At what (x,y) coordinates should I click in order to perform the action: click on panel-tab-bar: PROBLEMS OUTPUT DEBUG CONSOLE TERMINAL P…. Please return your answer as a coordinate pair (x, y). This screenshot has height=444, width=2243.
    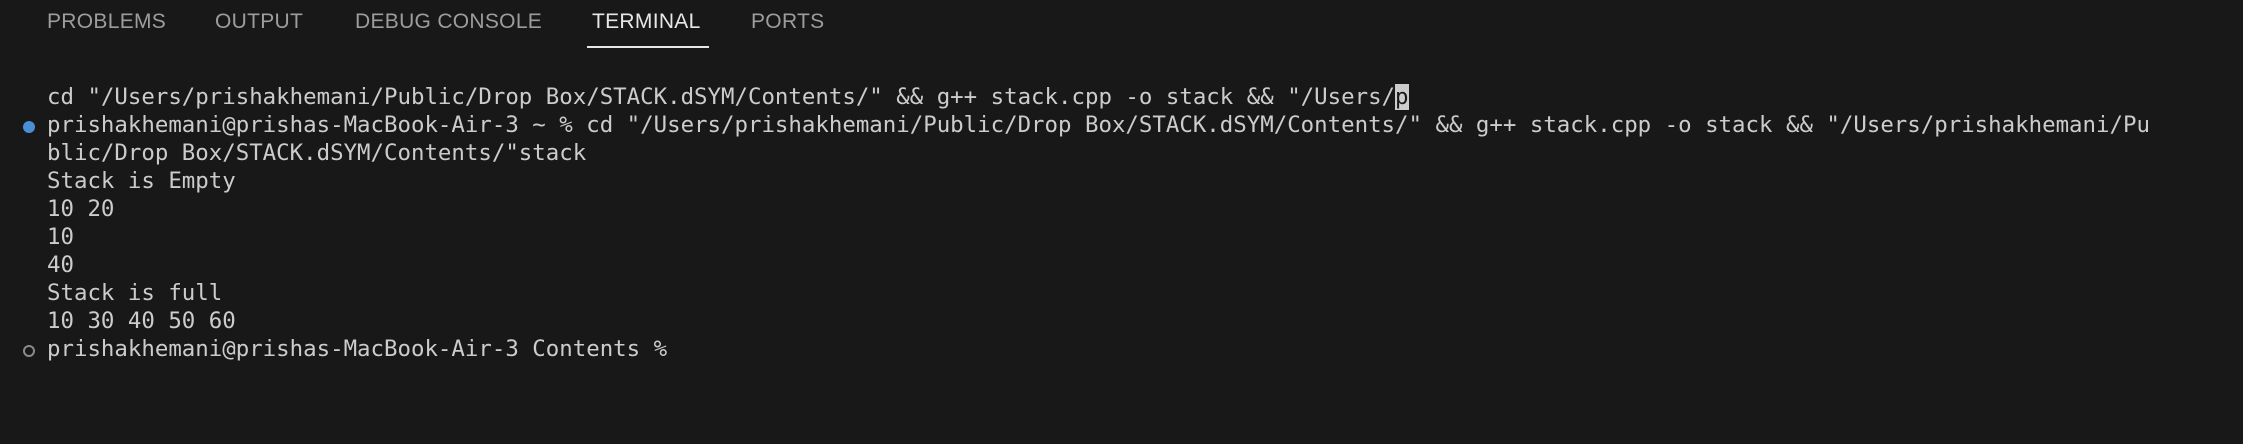
    Looking at the image, I should click on (1121, 25).